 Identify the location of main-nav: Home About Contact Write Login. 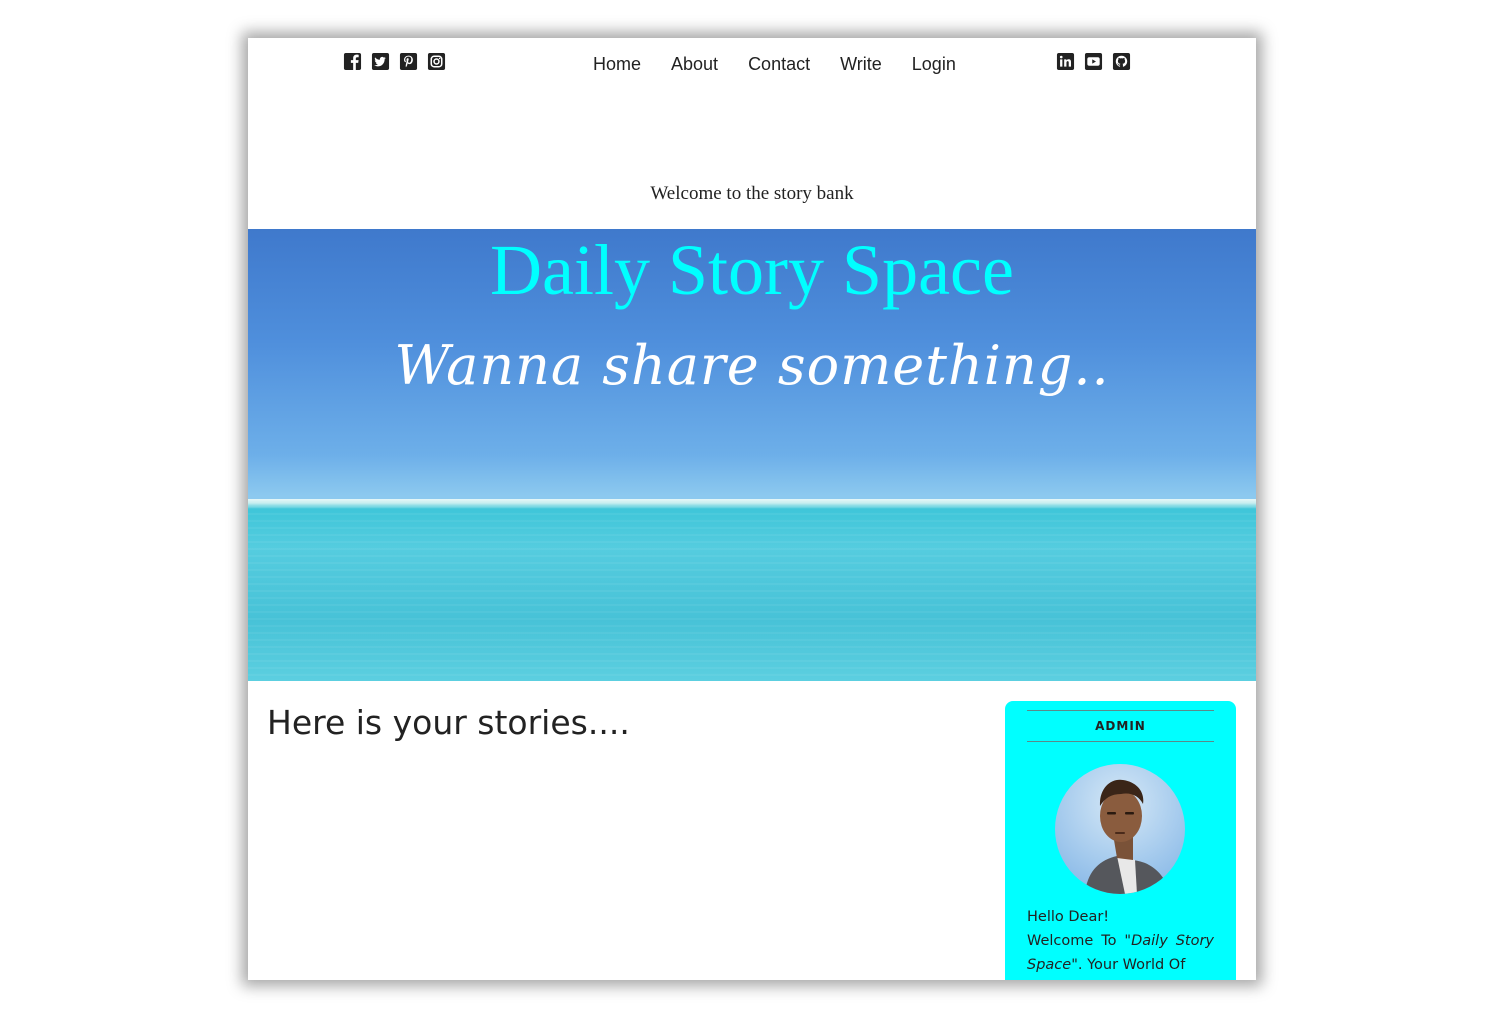
(774, 64).